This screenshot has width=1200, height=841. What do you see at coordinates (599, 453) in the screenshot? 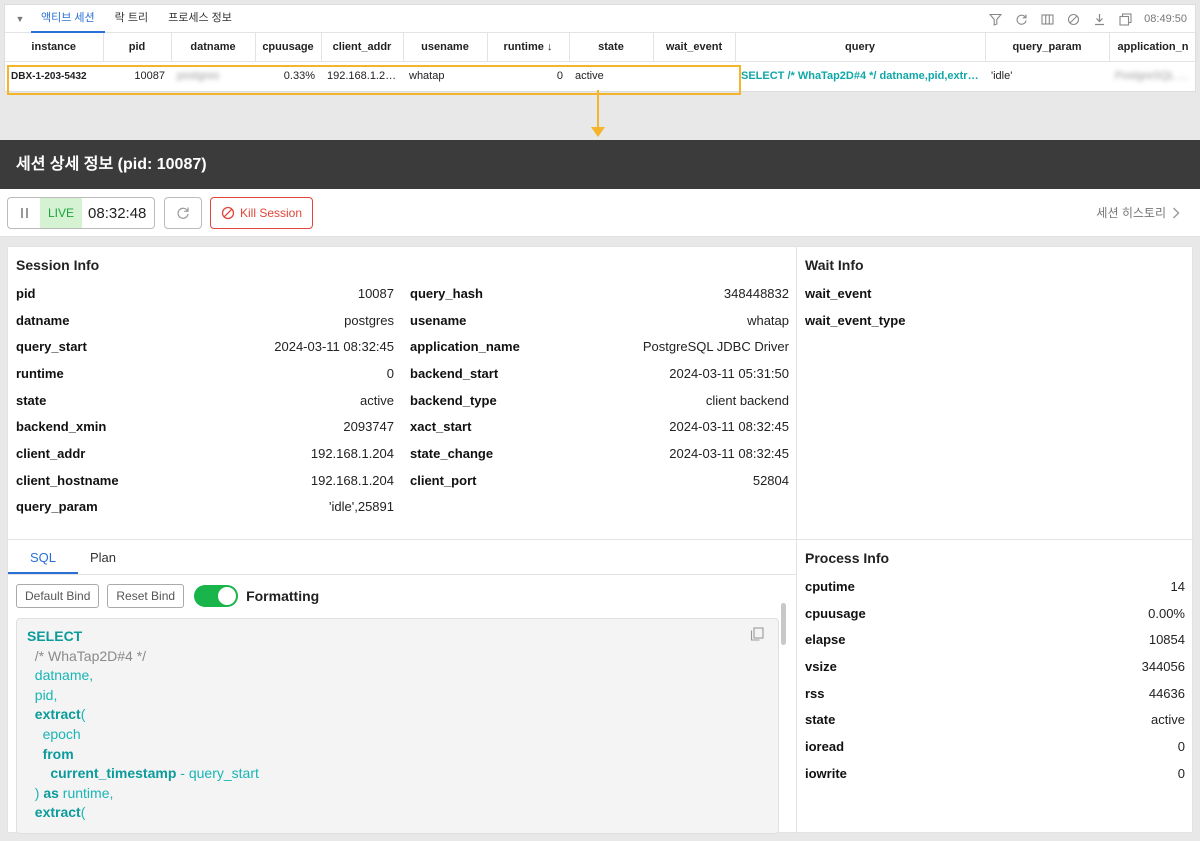
I see `info-row: state_change 2024-03-11 08:32:45` at bounding box center [599, 453].